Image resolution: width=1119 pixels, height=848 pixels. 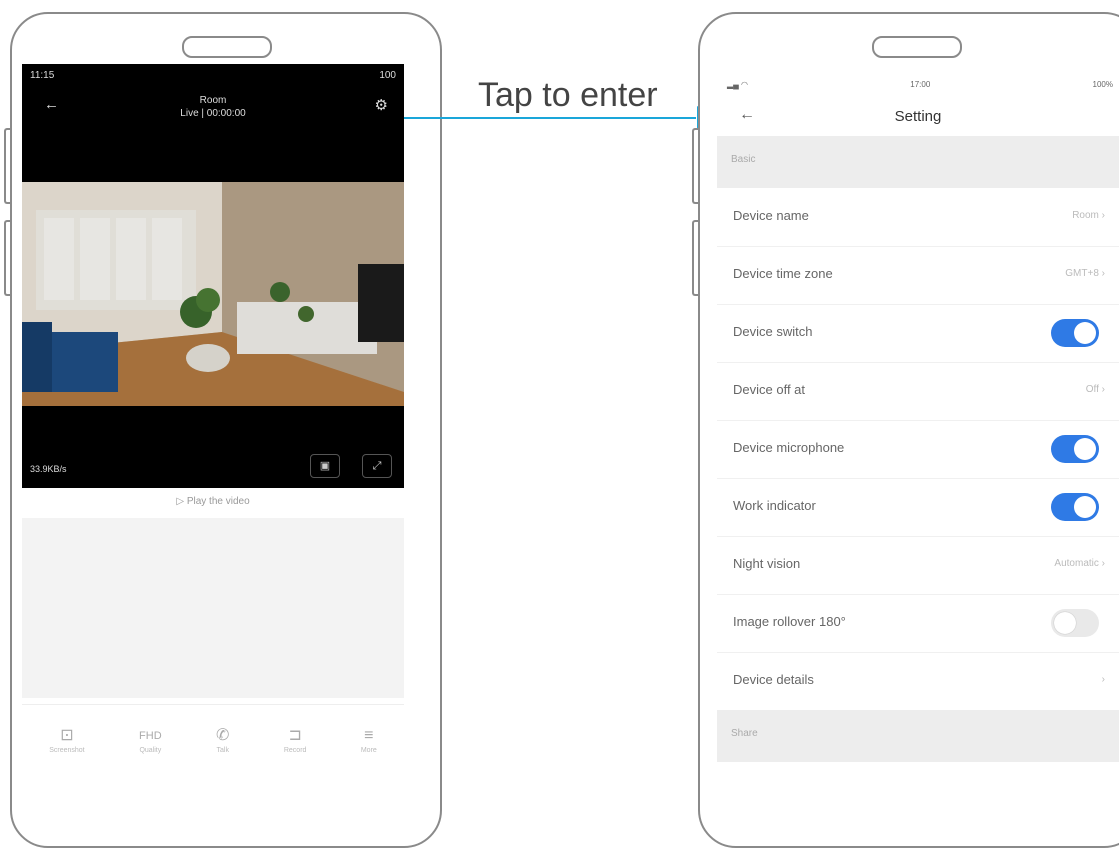 I want to click on camera-title: Room Live | 00:00:00, so click(x=213, y=107).